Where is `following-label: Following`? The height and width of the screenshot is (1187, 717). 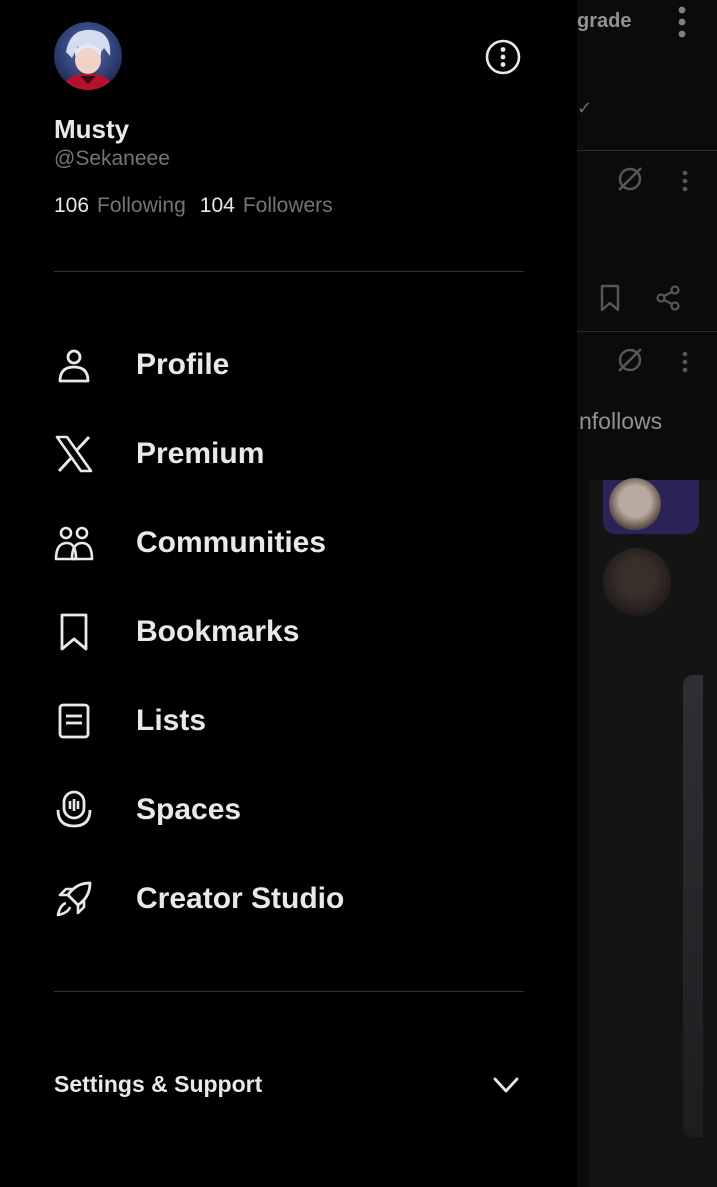 following-label: Following is located at coordinates (141, 205).